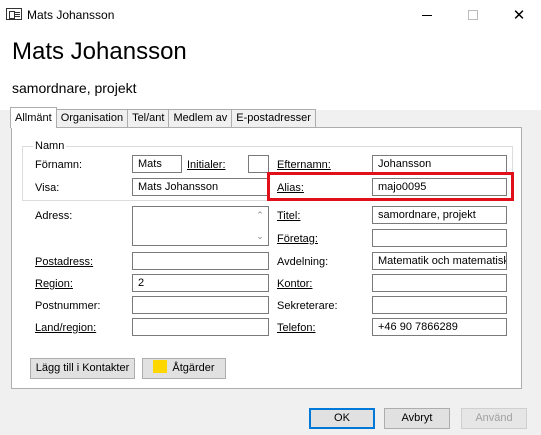 The width and height of the screenshot is (541, 435). I want to click on name-group-legend: Namn, so click(50, 146).